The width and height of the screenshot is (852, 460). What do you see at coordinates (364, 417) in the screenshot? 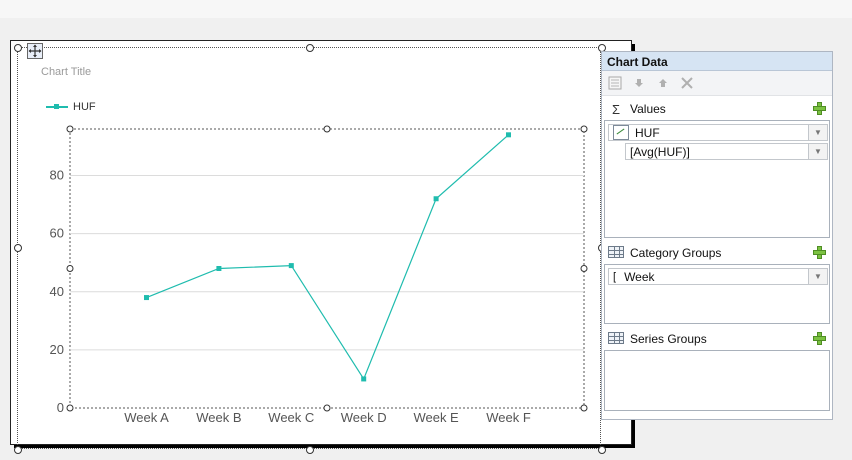
I see `x-tick-label: Week D` at bounding box center [364, 417].